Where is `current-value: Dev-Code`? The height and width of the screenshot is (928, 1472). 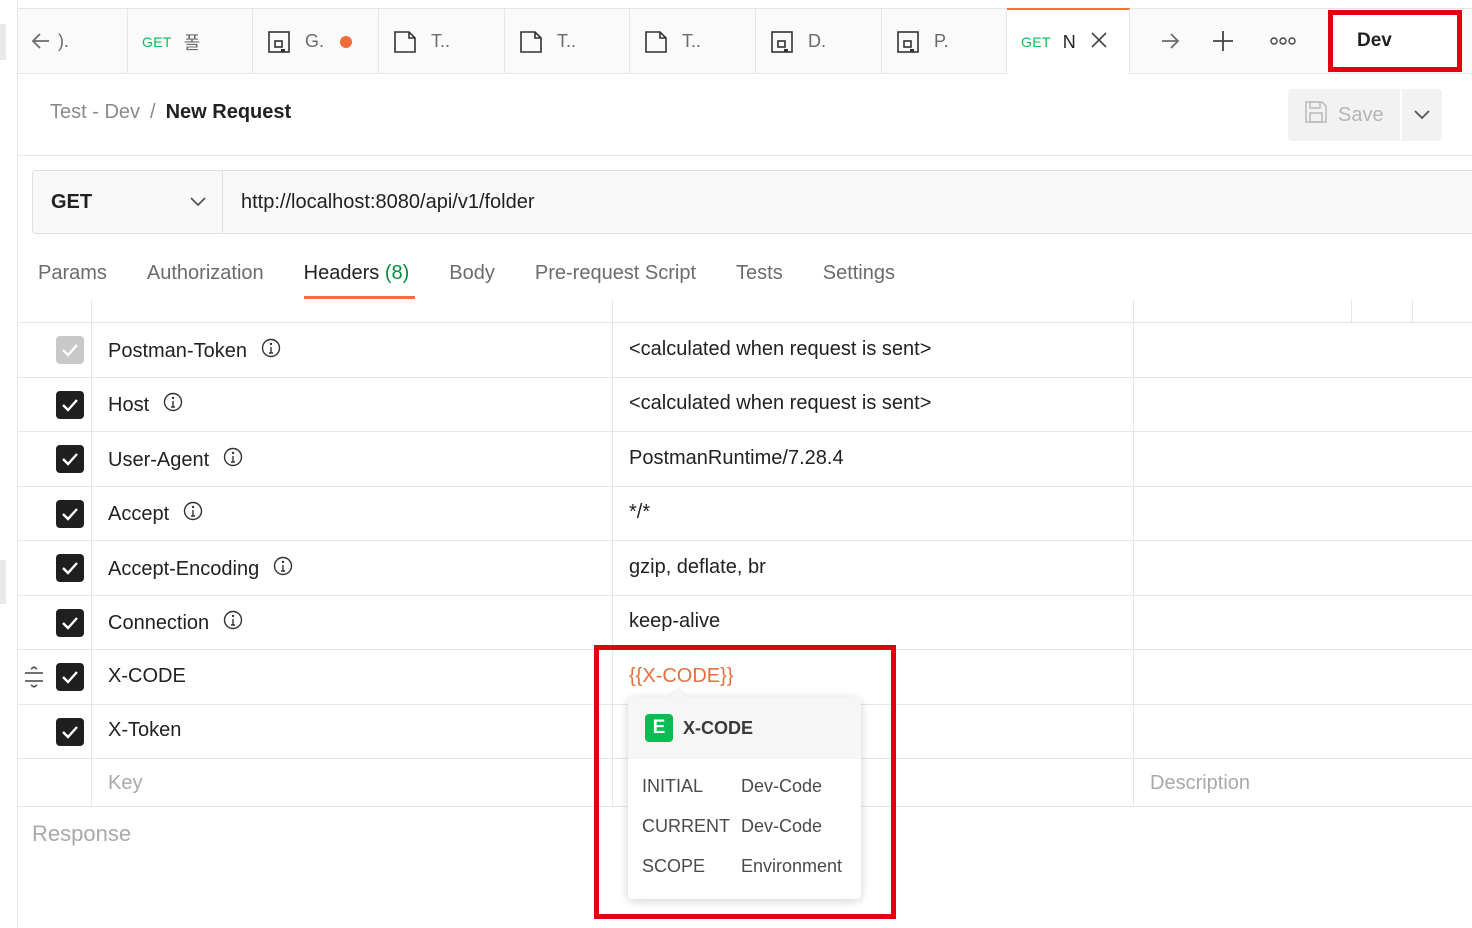 current-value: Dev-Code is located at coordinates (781, 826).